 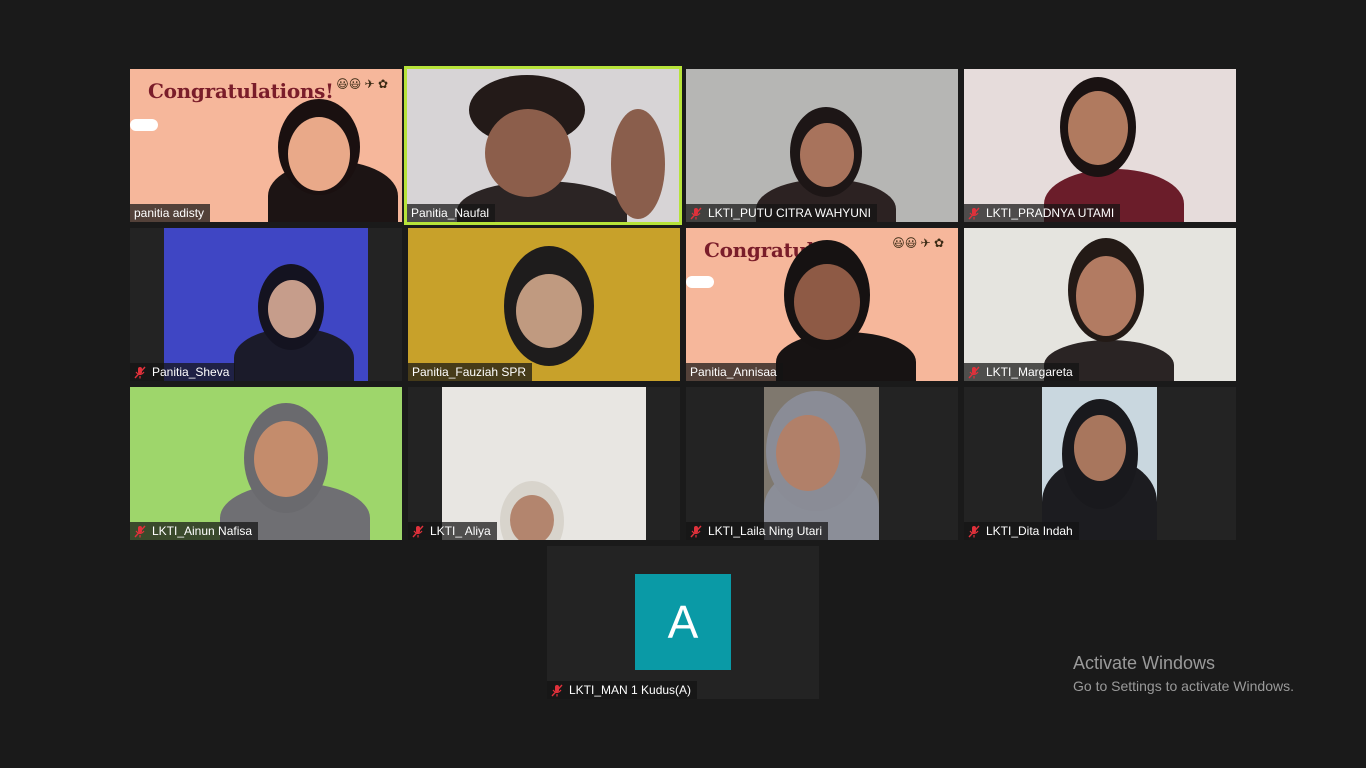 What do you see at coordinates (170, 213) in the screenshot?
I see `participant-name: panitia adisty` at bounding box center [170, 213].